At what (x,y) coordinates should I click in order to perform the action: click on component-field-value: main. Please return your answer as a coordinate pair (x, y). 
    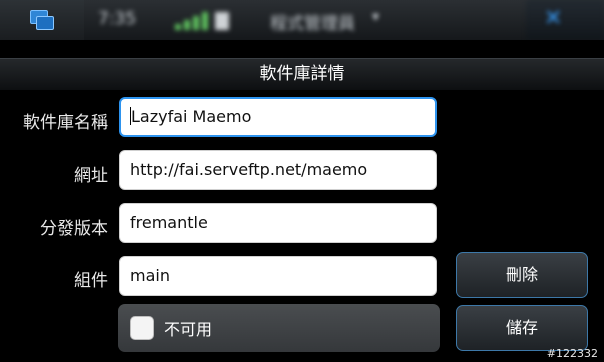
    Looking at the image, I should click on (150, 275).